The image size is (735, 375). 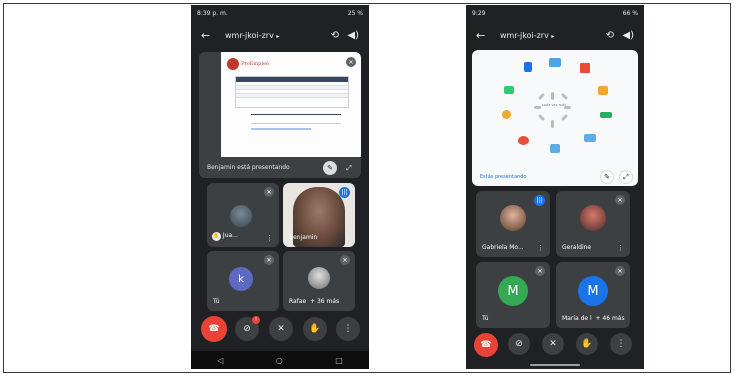 I want to click on participant-tile: ✕ ✋ Jua... ⋮, so click(x=243, y=215).